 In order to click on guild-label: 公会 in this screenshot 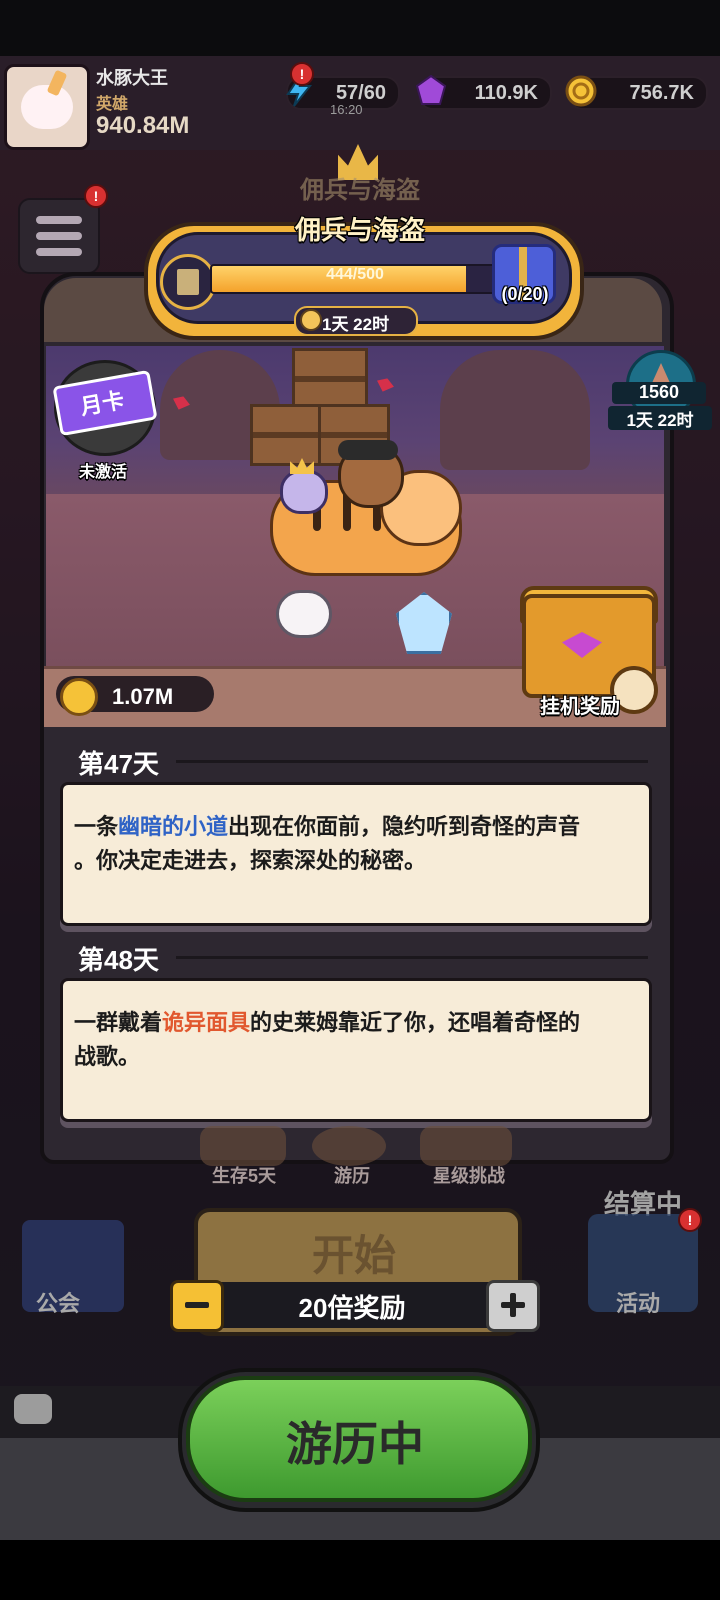, I will do `click(58, 1303)`.